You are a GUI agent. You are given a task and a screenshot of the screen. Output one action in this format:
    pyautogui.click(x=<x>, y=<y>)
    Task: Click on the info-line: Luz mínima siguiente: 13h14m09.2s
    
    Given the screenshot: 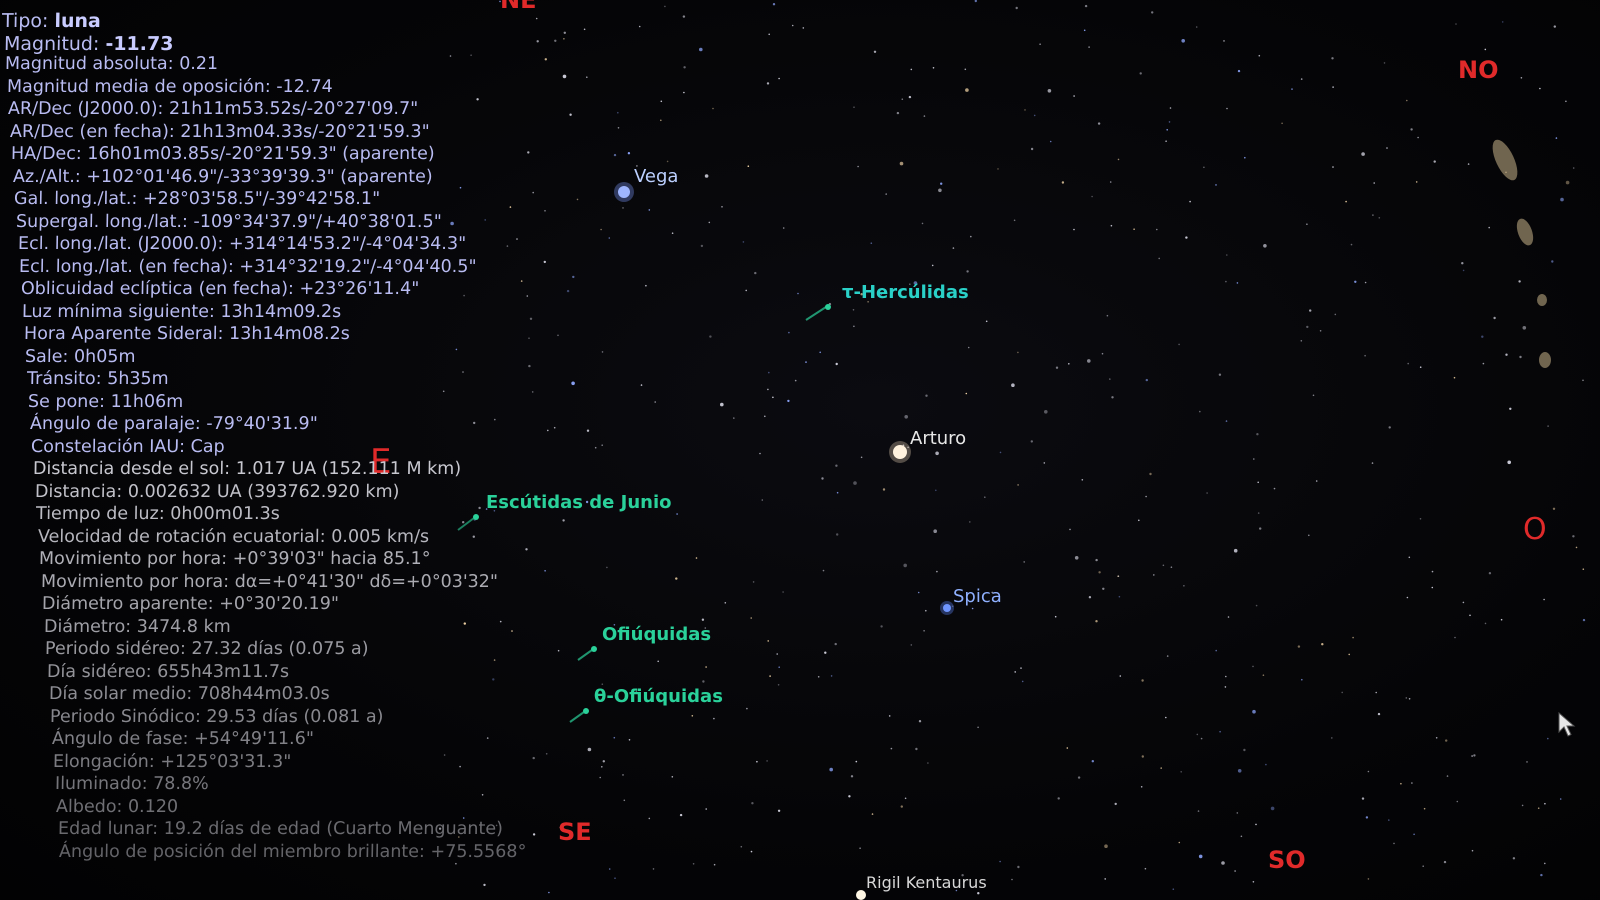 What is the action you would take?
    pyautogui.click(x=182, y=312)
    